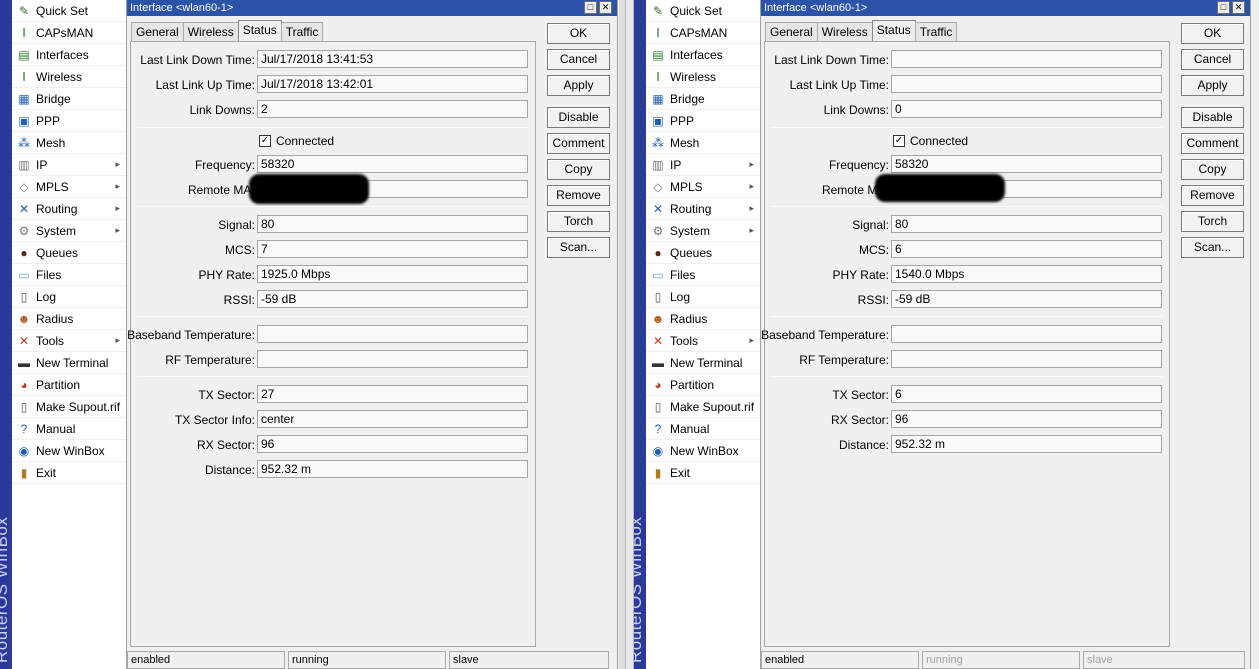 The width and height of the screenshot is (1259, 669). What do you see at coordinates (940, 188) in the screenshot?
I see `redaction-scribble` at bounding box center [940, 188].